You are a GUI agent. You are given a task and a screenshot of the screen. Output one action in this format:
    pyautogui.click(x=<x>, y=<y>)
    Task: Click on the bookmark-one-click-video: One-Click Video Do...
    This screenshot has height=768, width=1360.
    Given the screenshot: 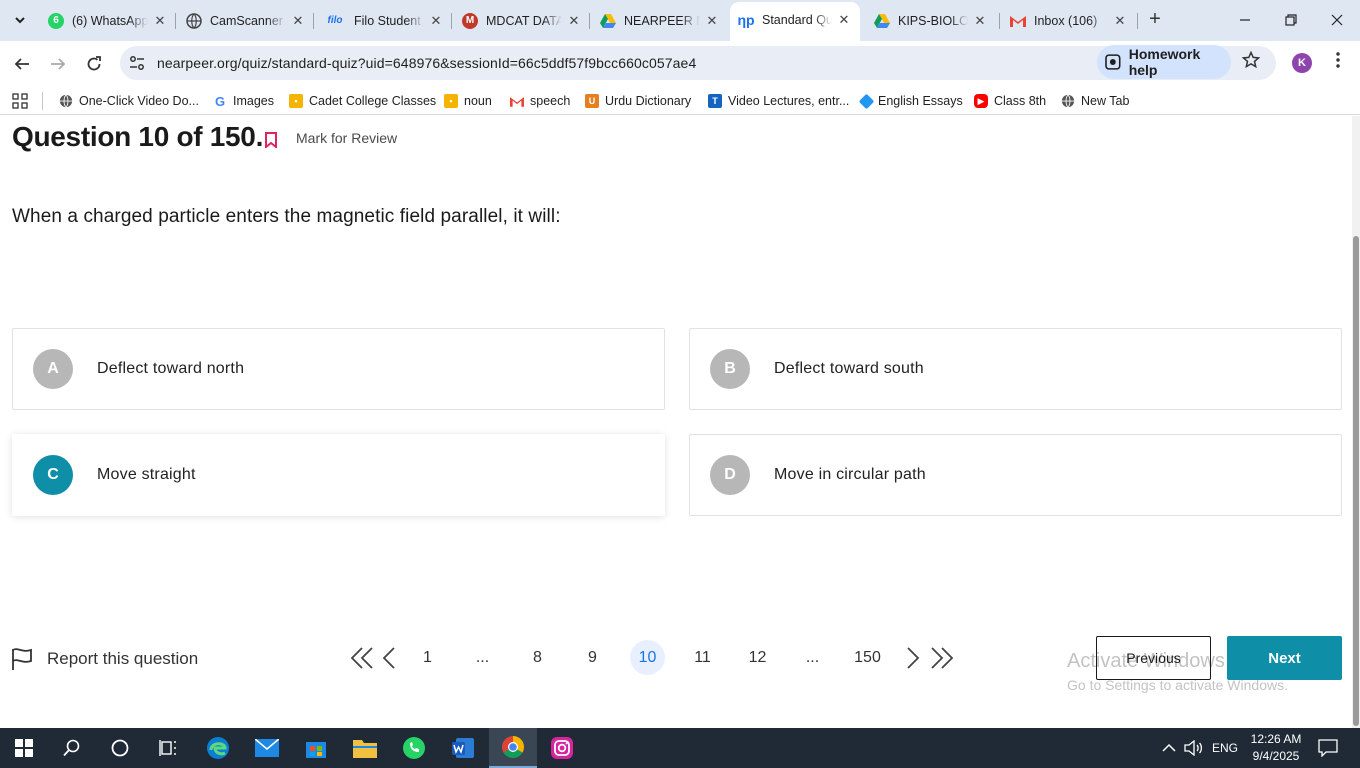 What is the action you would take?
    pyautogui.click(x=129, y=101)
    